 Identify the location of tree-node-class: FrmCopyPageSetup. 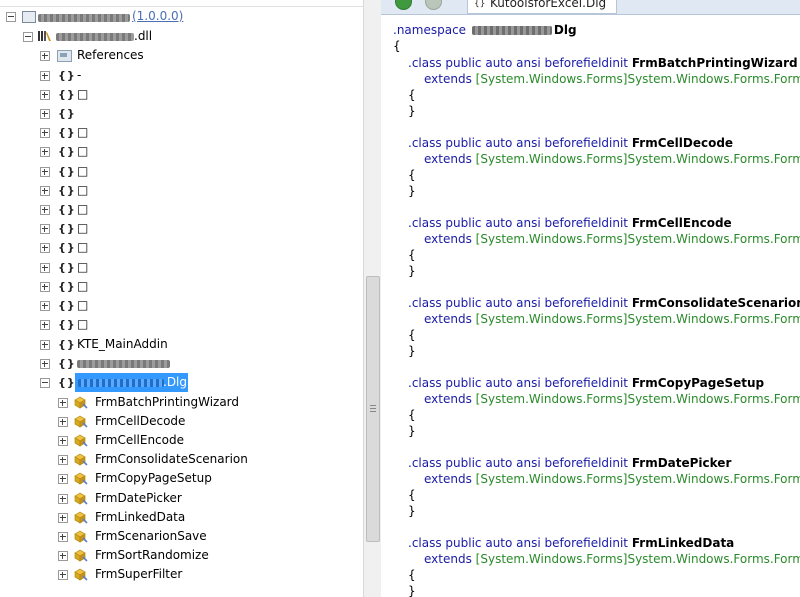
(181, 478).